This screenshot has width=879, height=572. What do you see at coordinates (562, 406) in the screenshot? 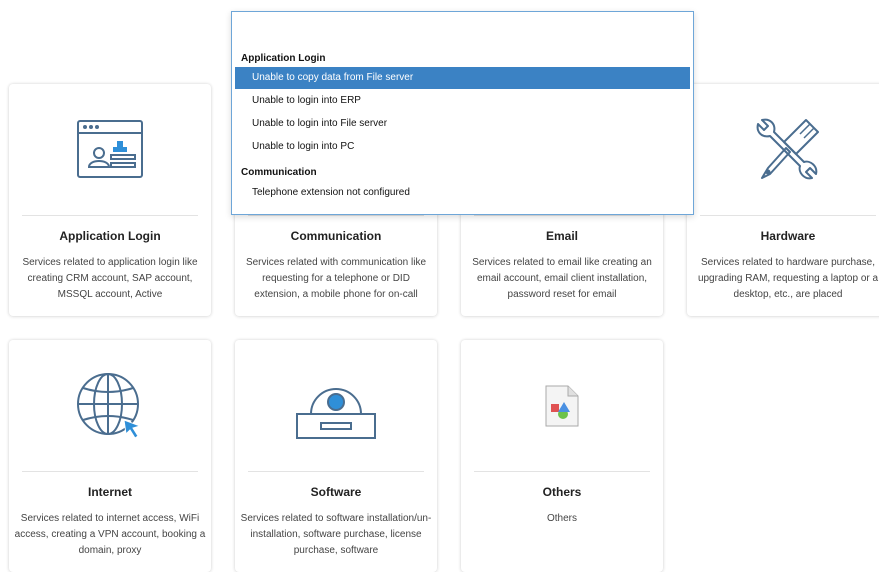
I see `shapes-document-icon` at bounding box center [562, 406].